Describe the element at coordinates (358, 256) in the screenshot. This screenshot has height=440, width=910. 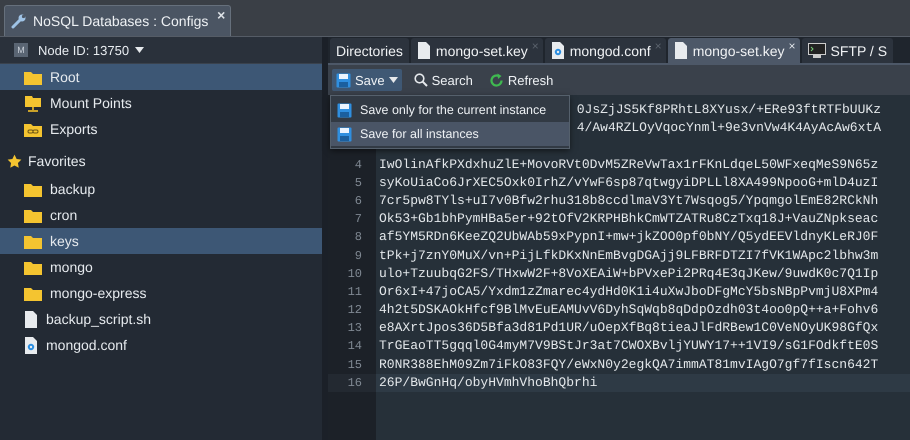
I see `line-number: 9` at that location.